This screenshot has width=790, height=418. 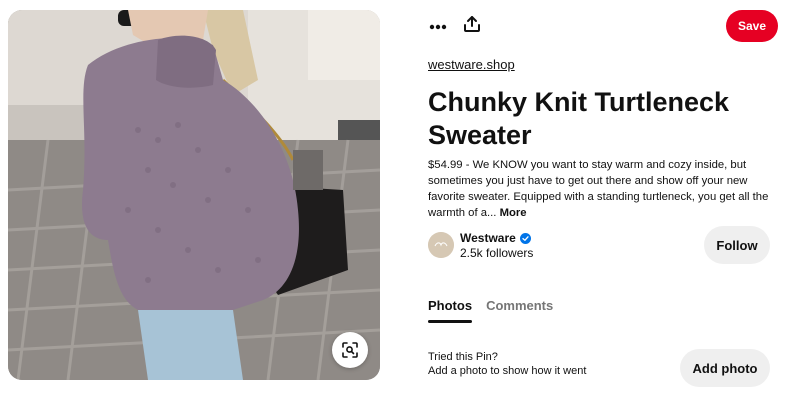 I want to click on visual-search-button, so click(x=350, y=350).